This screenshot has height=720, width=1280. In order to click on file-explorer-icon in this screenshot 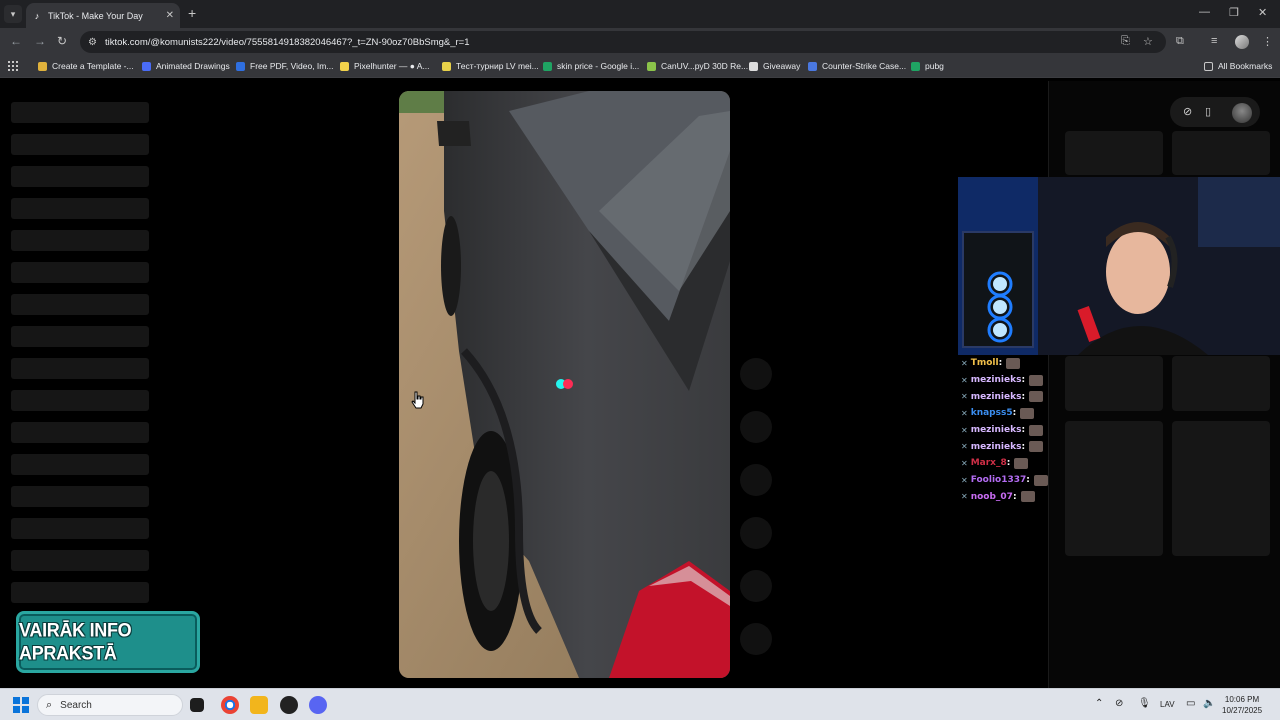, I will do `click(259, 705)`.